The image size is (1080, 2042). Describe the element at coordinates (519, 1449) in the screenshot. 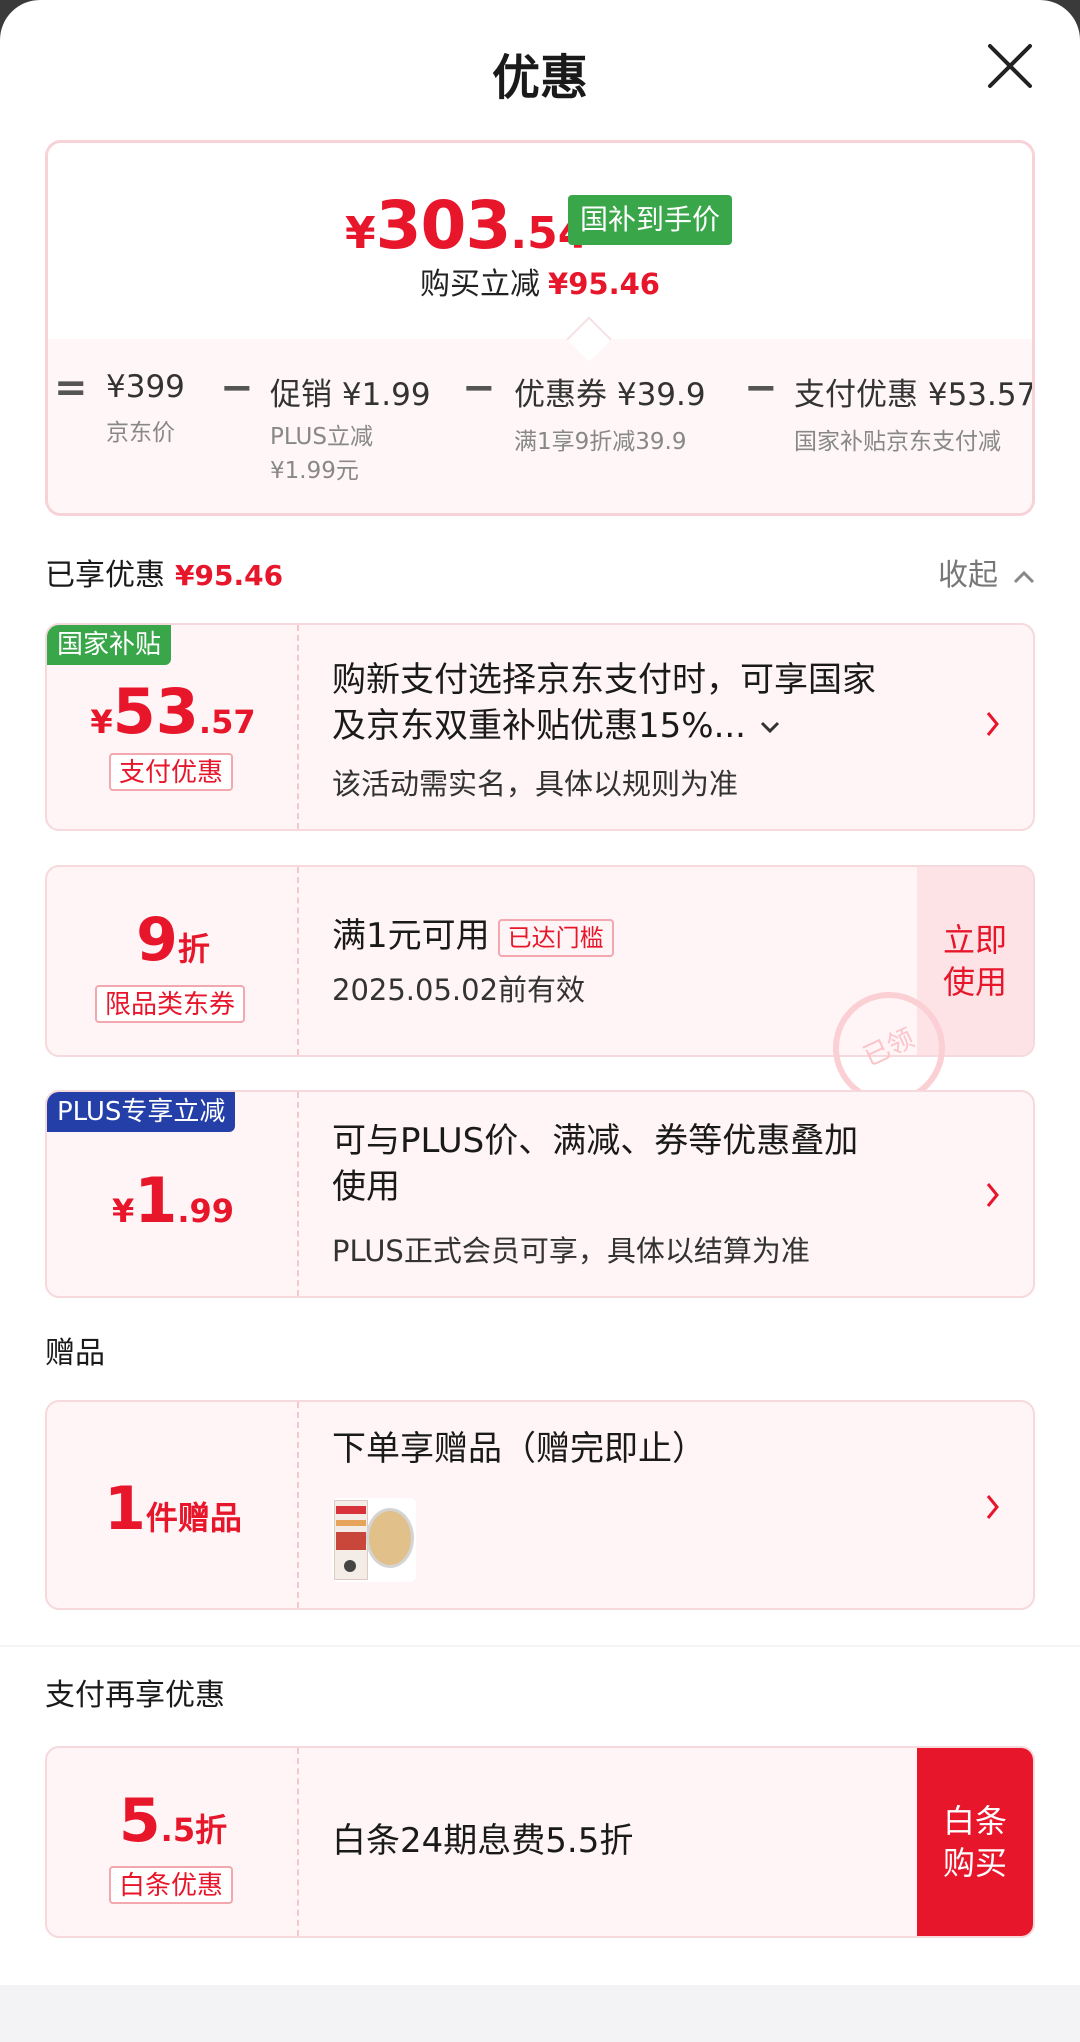

I see `gift-description: 下单享赠品（赠完即止）` at that location.